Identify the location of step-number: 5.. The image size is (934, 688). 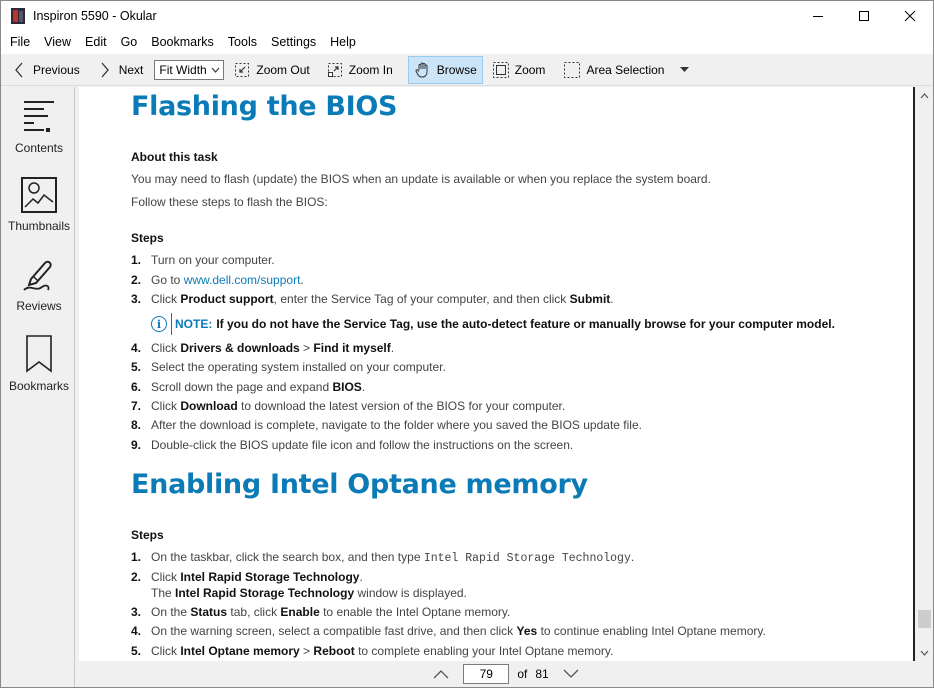
(136, 367).